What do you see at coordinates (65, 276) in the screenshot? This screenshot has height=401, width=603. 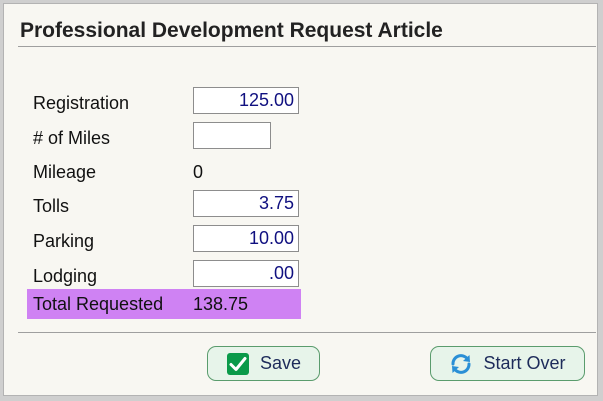 I see `lodging-label: Lodging` at bounding box center [65, 276].